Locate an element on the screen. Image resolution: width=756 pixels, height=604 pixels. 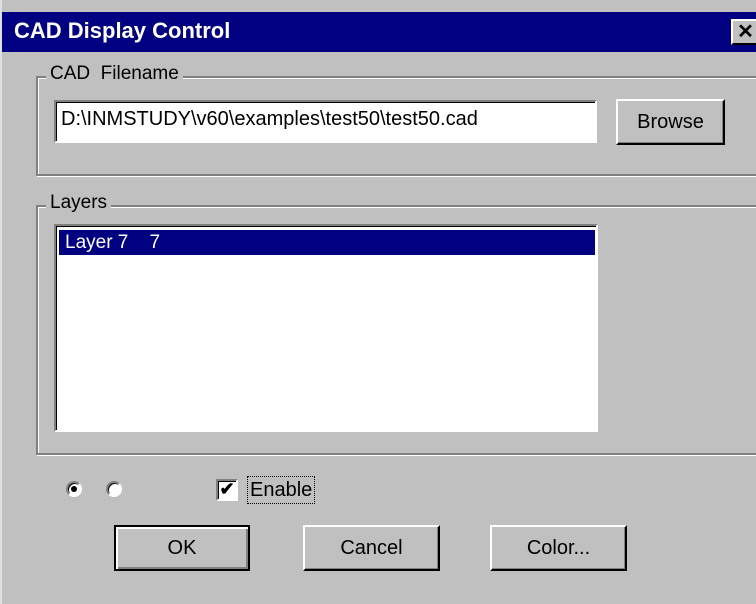
browse-button: Browse is located at coordinates (670, 122).